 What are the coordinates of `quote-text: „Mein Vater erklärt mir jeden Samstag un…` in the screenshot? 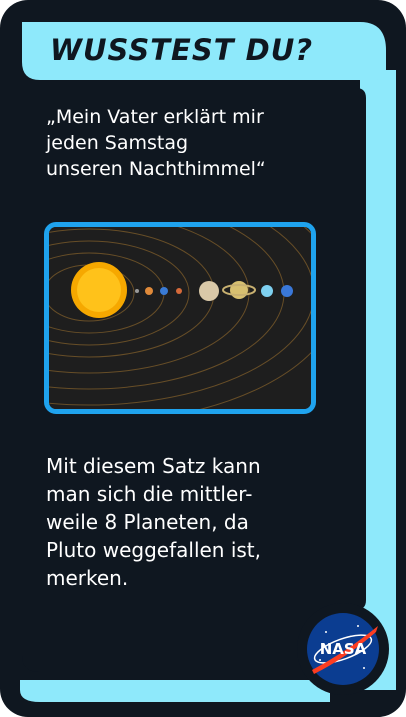 It's located at (156, 143).